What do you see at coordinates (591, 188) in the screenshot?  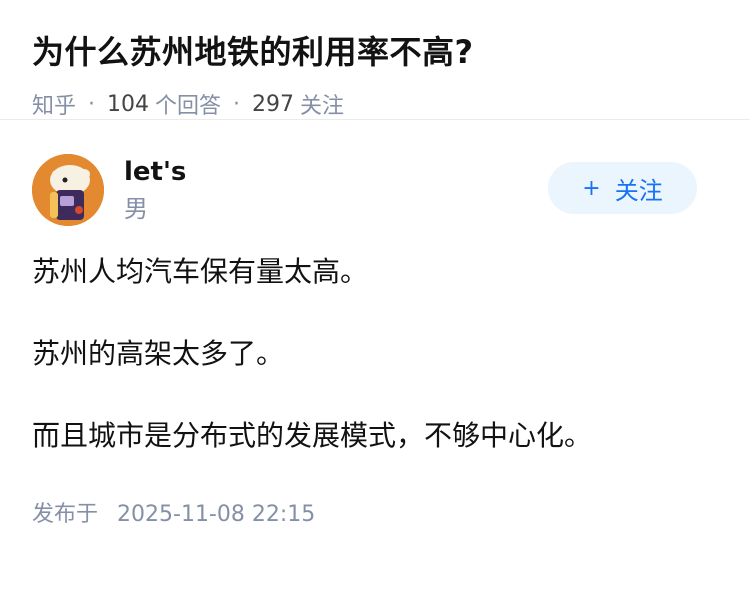 I see `plus-icon: +` at bounding box center [591, 188].